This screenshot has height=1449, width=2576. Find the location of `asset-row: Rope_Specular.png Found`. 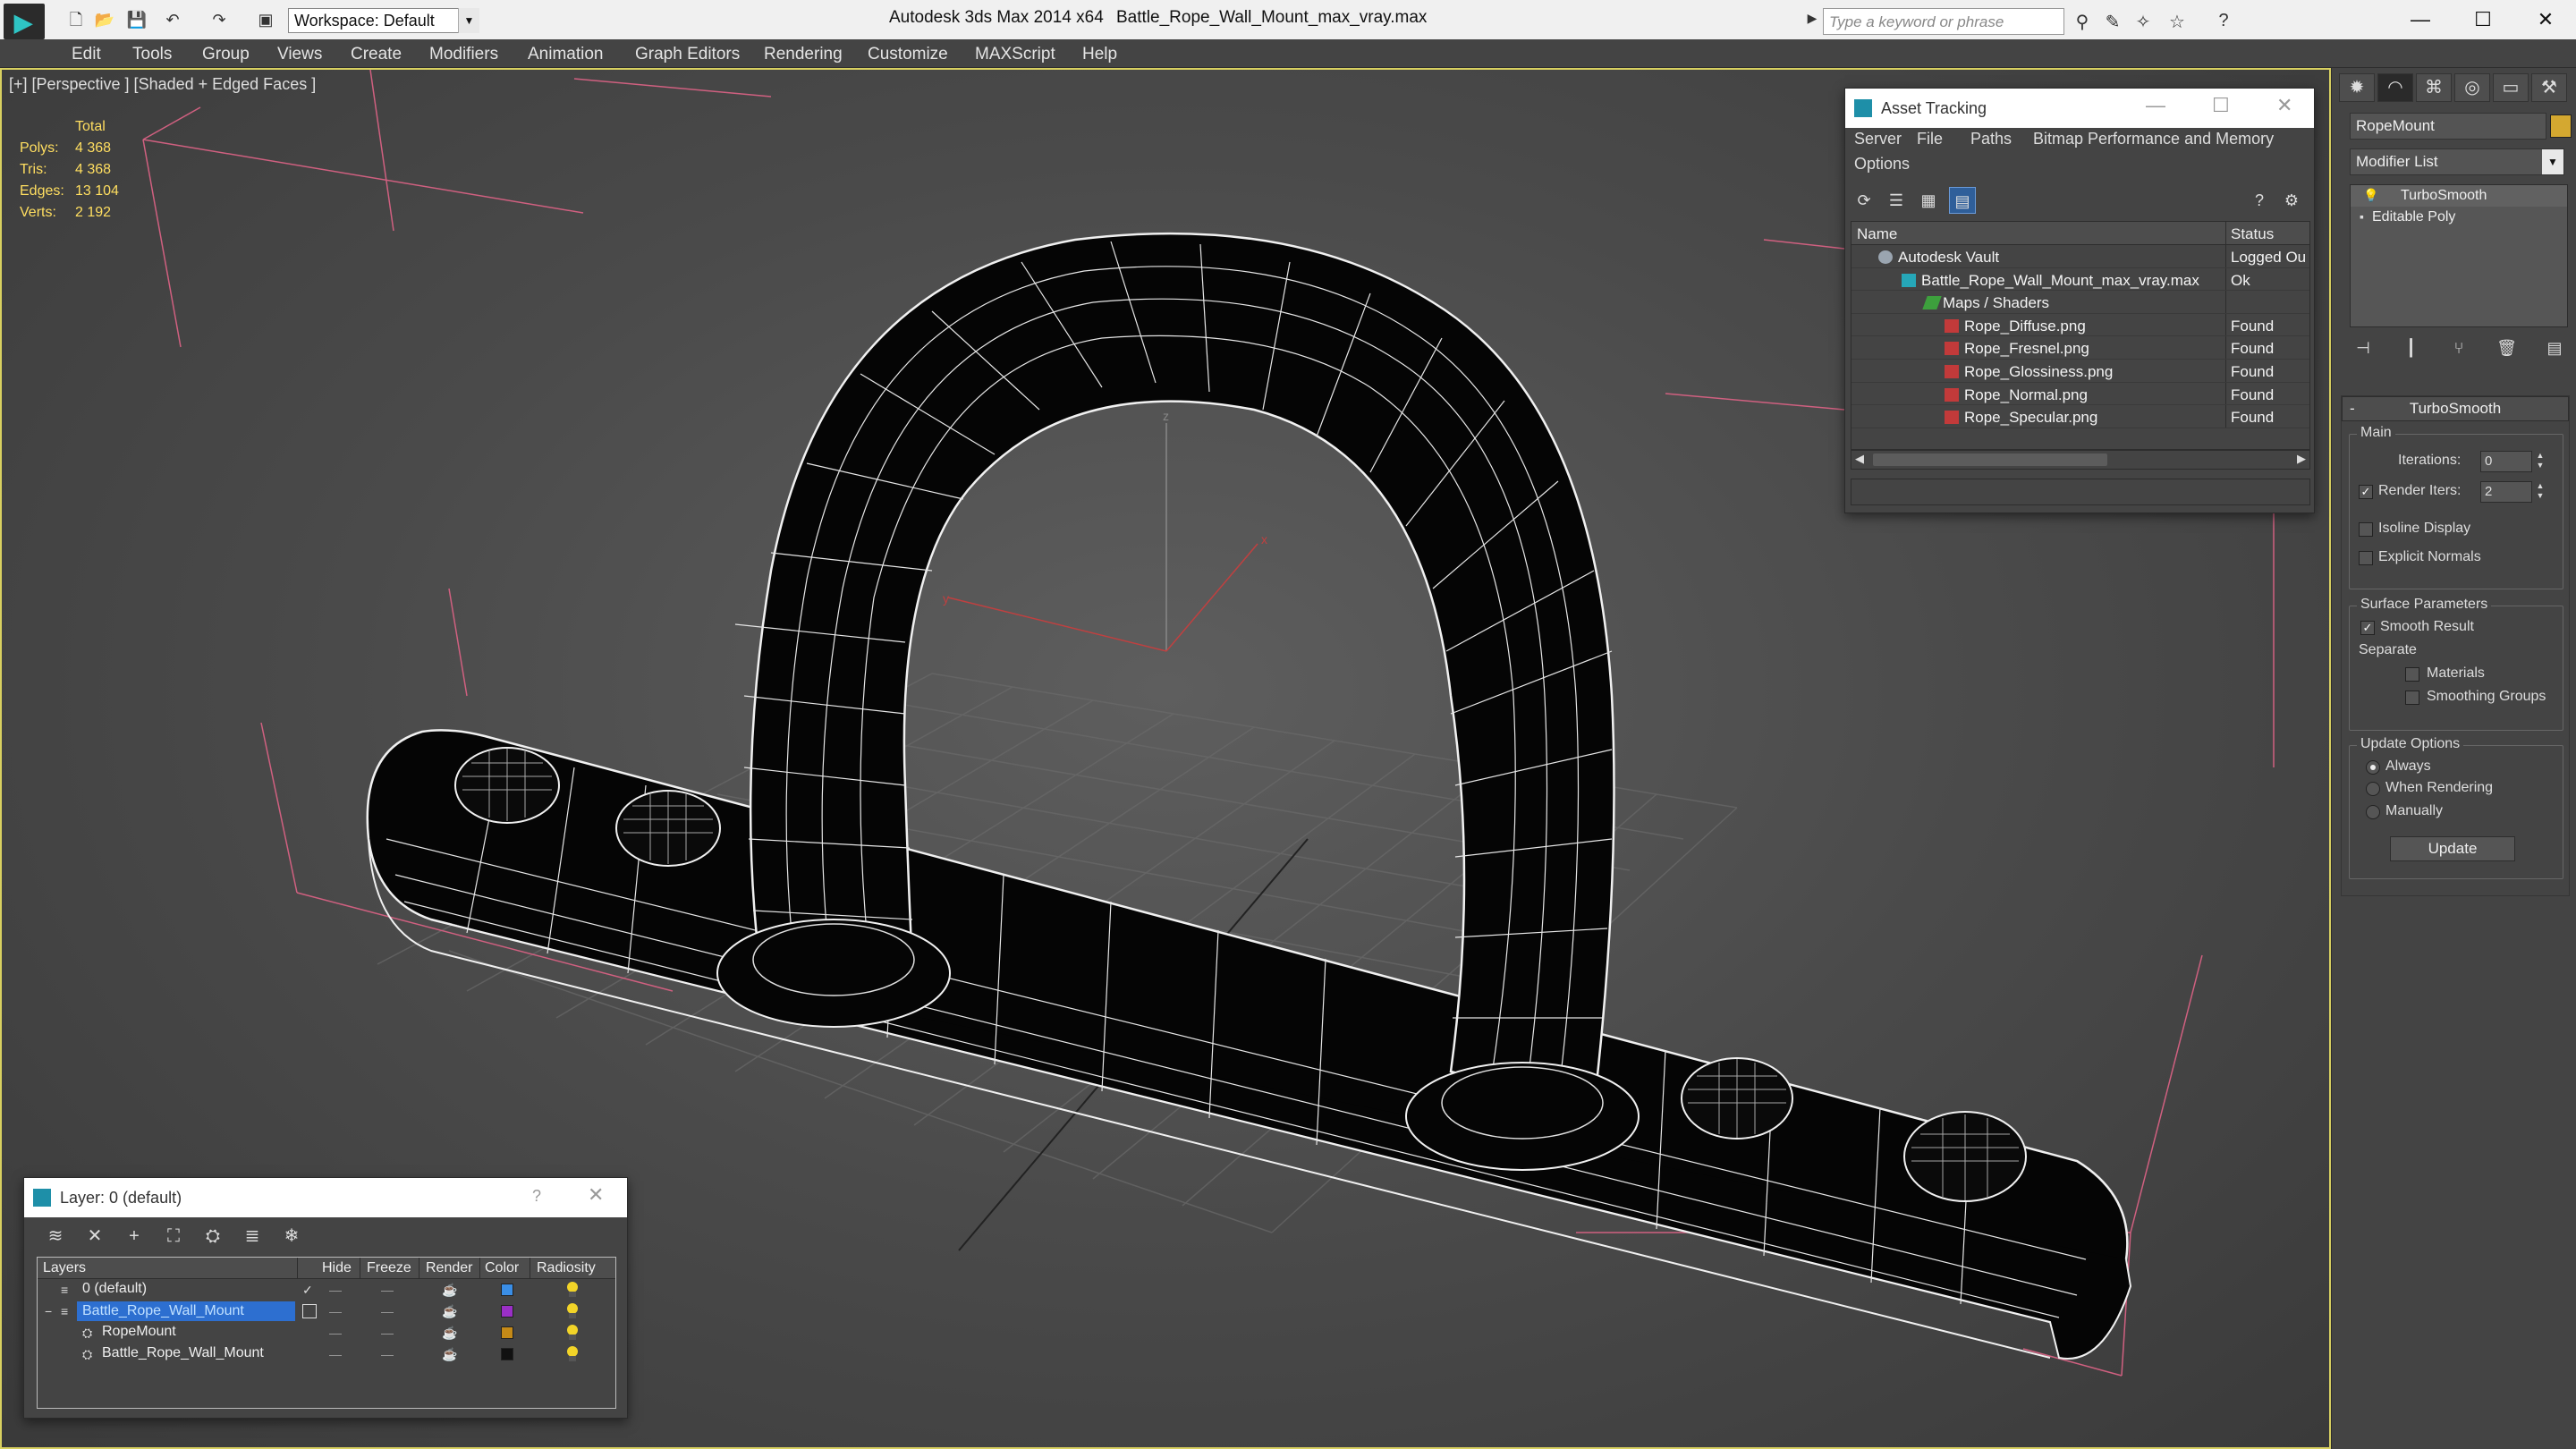

asset-row: Rope_Specular.png Found is located at coordinates (2080, 416).